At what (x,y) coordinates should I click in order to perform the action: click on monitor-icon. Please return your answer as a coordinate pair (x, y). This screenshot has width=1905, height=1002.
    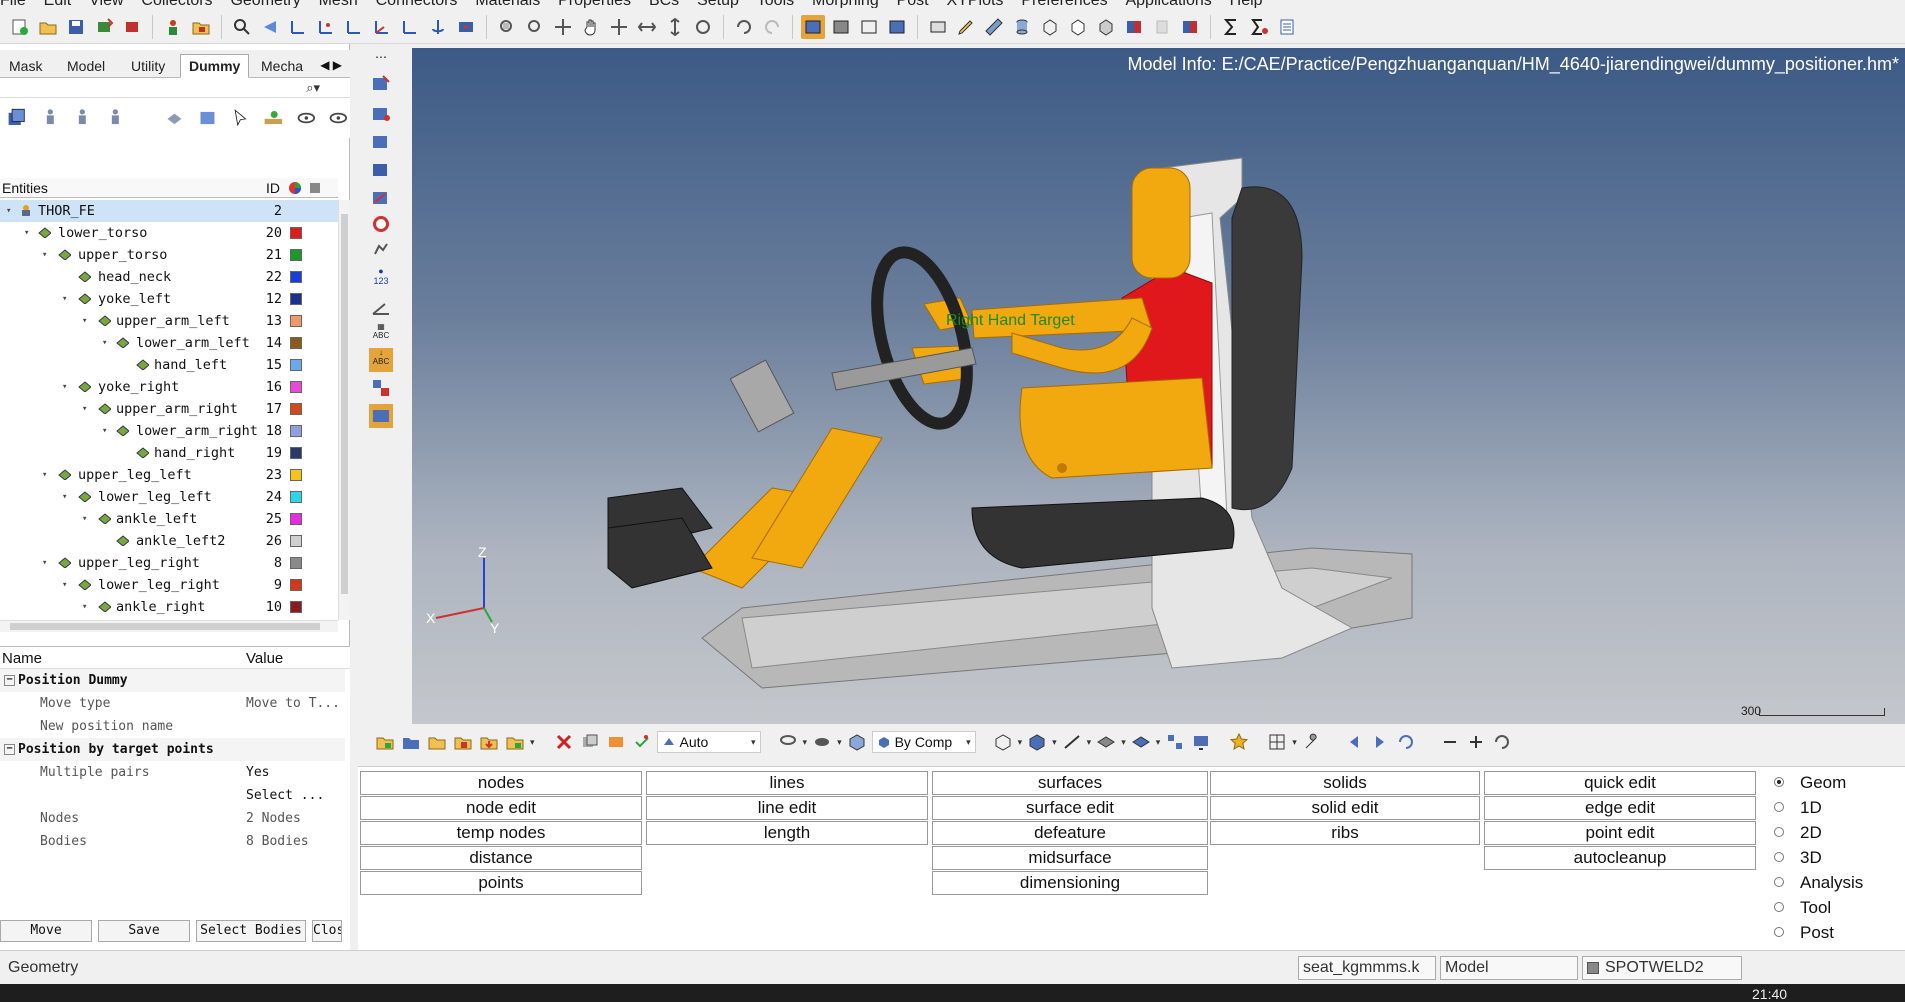
    Looking at the image, I should click on (1201, 742).